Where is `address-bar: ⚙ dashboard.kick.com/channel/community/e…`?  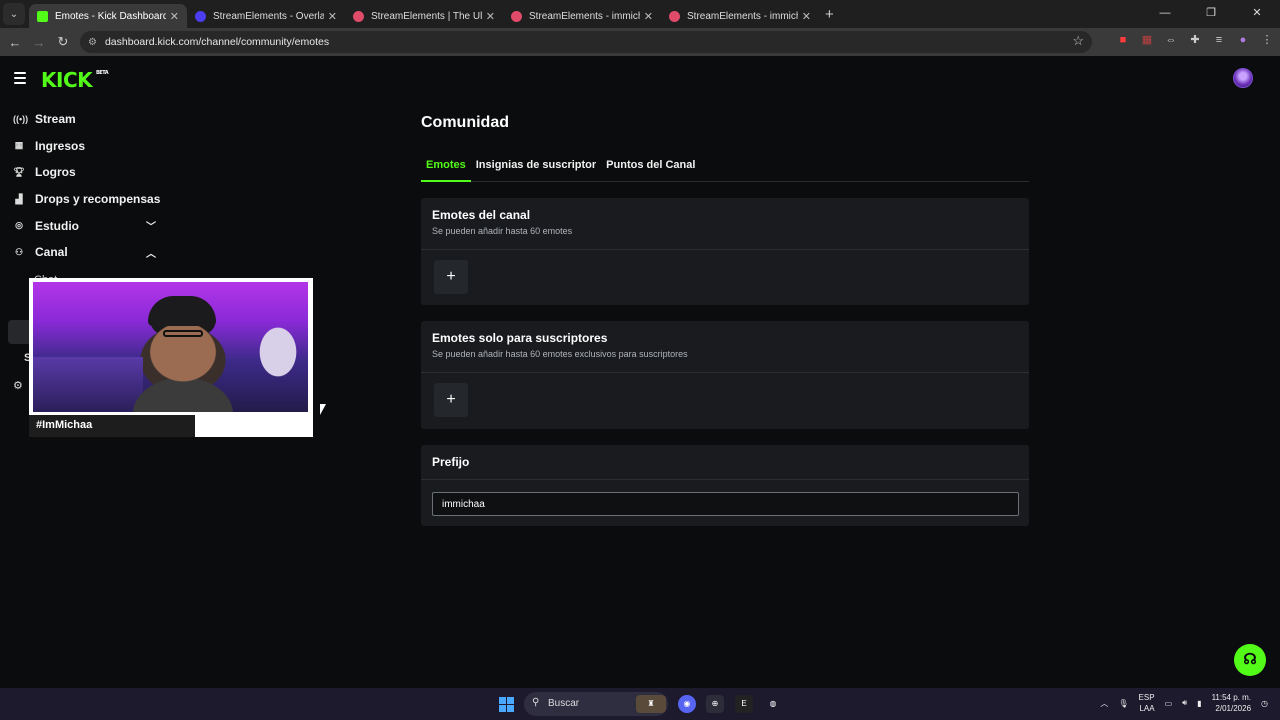 address-bar: ⚙ dashboard.kick.com/channel/community/e… is located at coordinates (586, 42).